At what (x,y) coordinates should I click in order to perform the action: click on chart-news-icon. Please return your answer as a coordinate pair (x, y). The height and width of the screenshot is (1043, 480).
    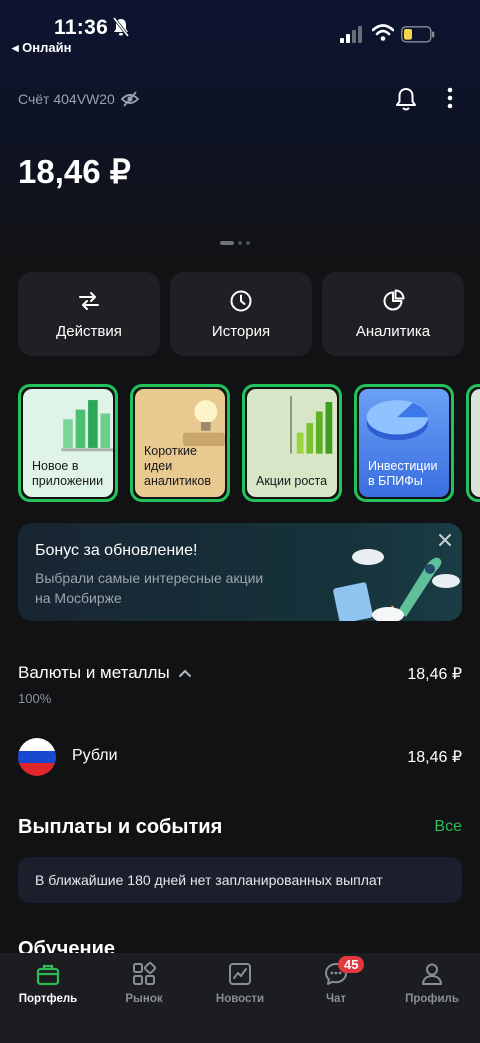
    Looking at the image, I should click on (240, 974).